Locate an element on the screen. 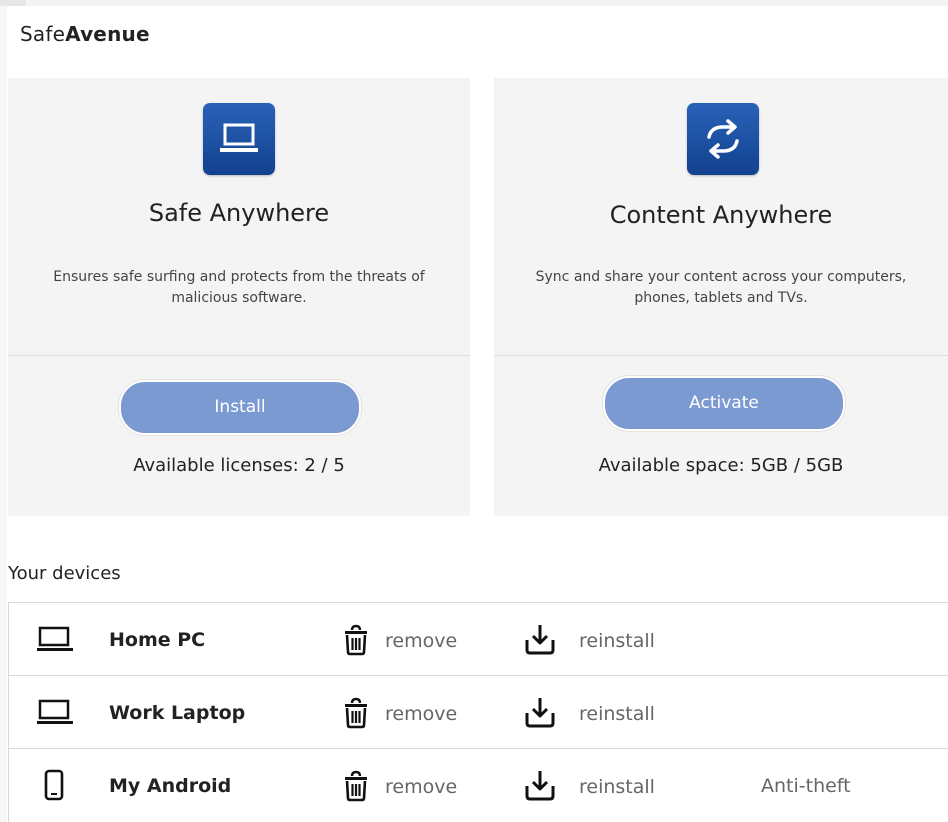 The height and width of the screenshot is (822, 948). device-name: My Android is located at coordinates (170, 786).